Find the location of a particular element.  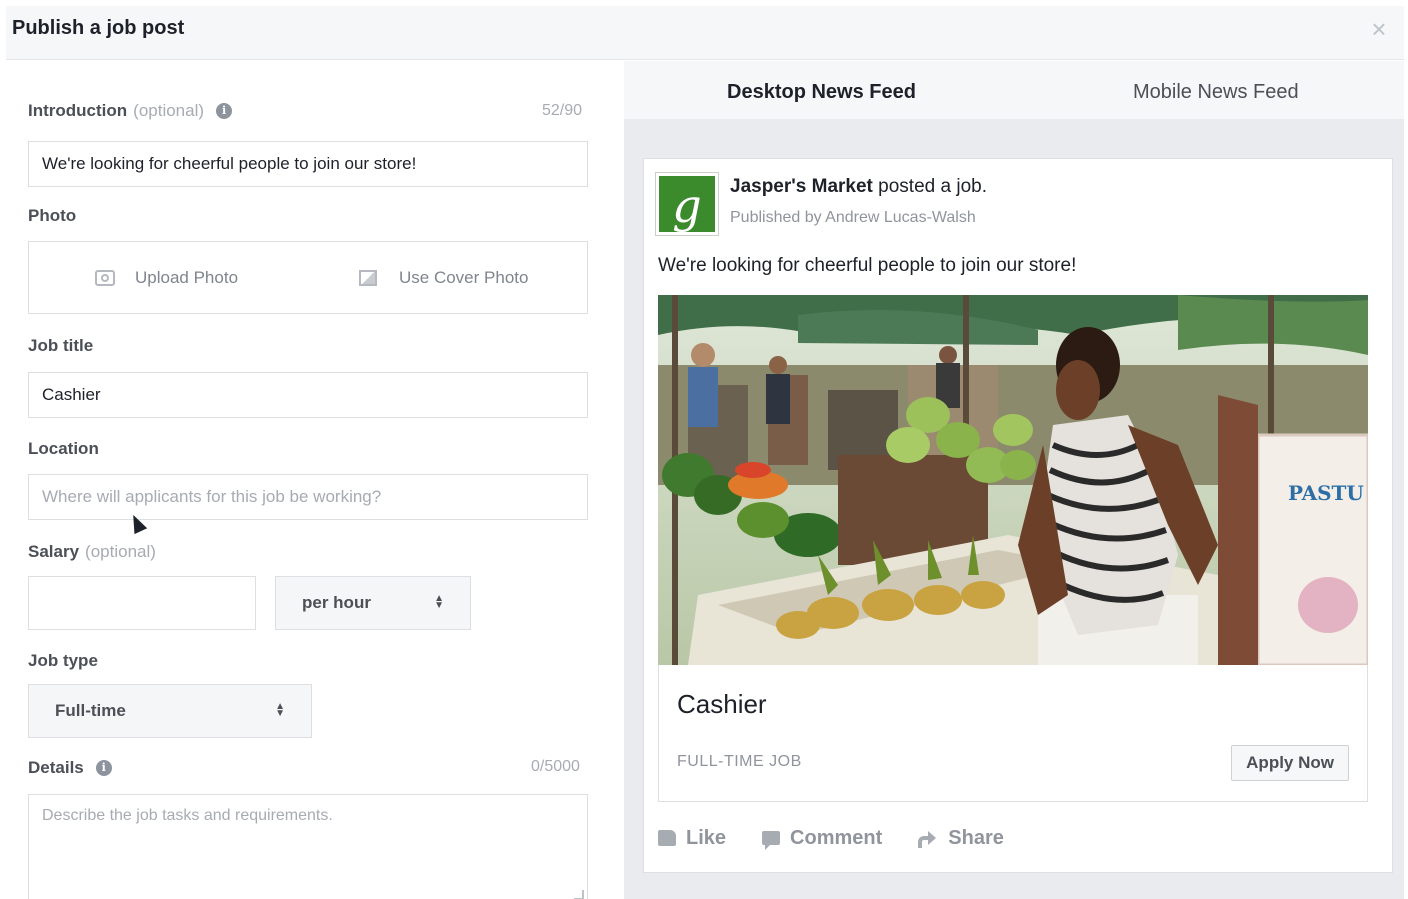

upload-photo-button: Upload Photo is located at coordinates (166, 278).